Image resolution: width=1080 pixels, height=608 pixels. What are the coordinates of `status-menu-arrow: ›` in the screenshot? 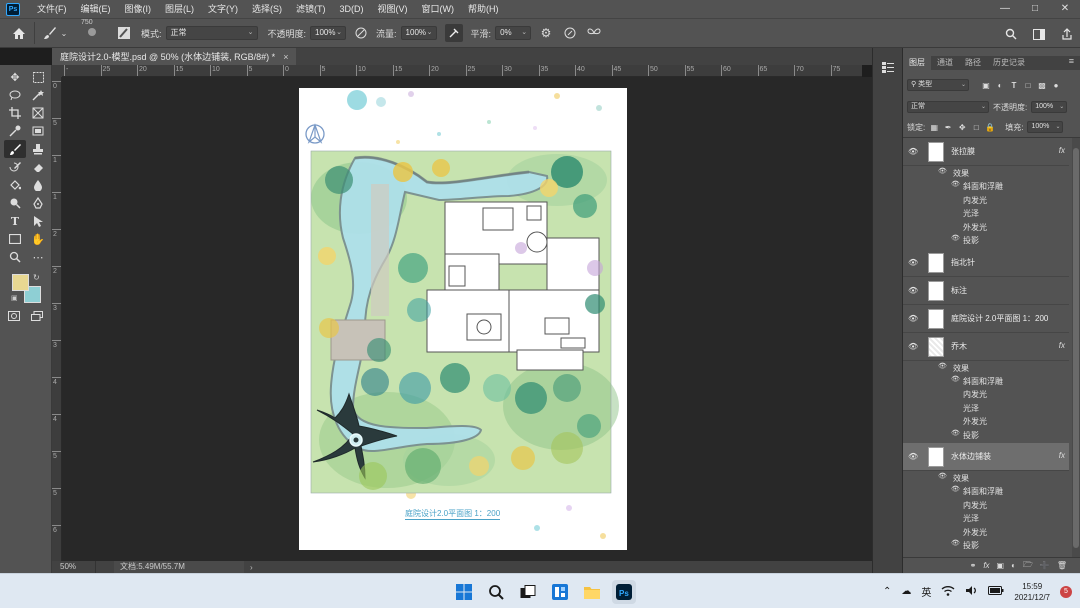 It's located at (251, 567).